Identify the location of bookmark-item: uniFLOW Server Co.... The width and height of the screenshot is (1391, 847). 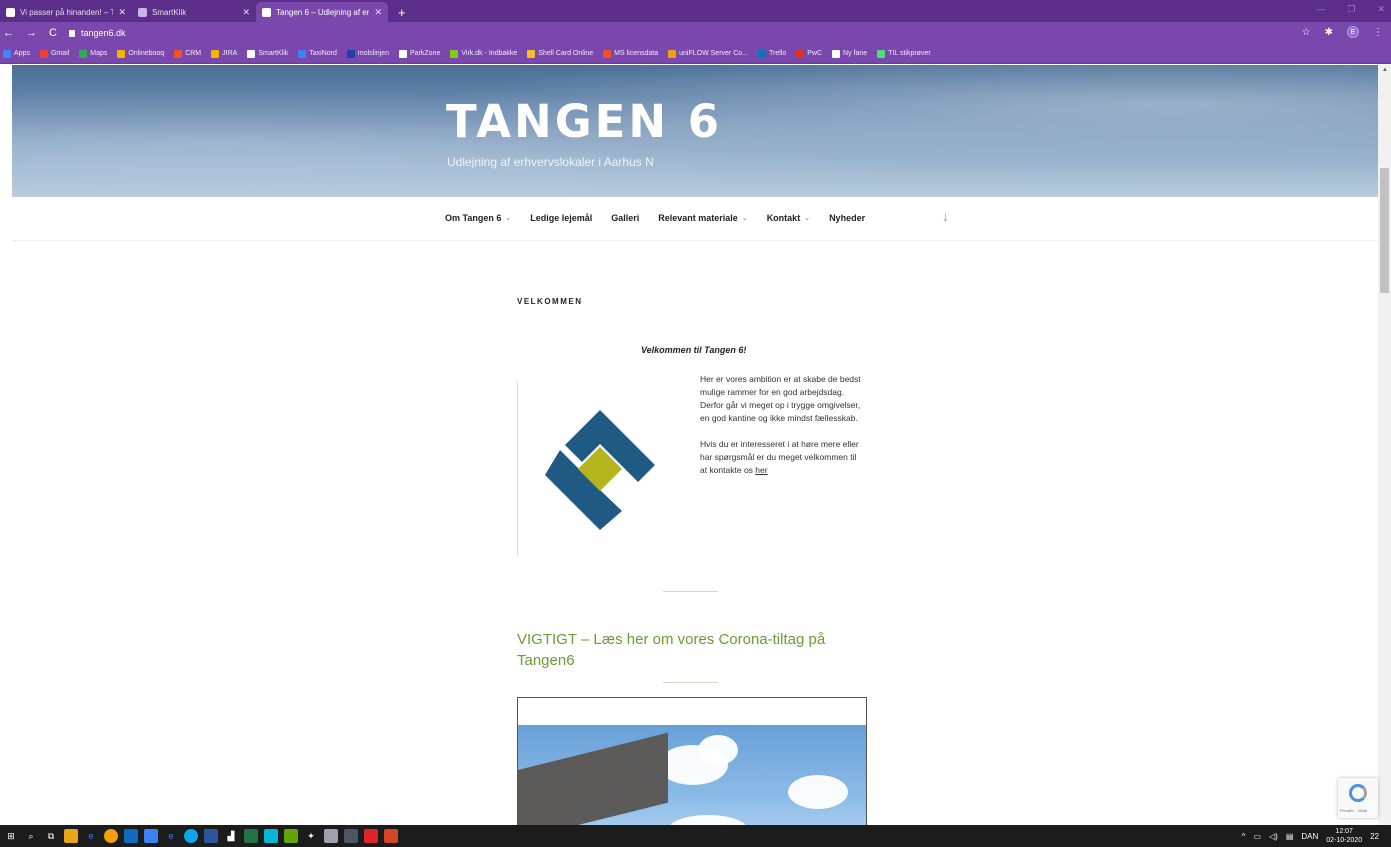
(708, 53).